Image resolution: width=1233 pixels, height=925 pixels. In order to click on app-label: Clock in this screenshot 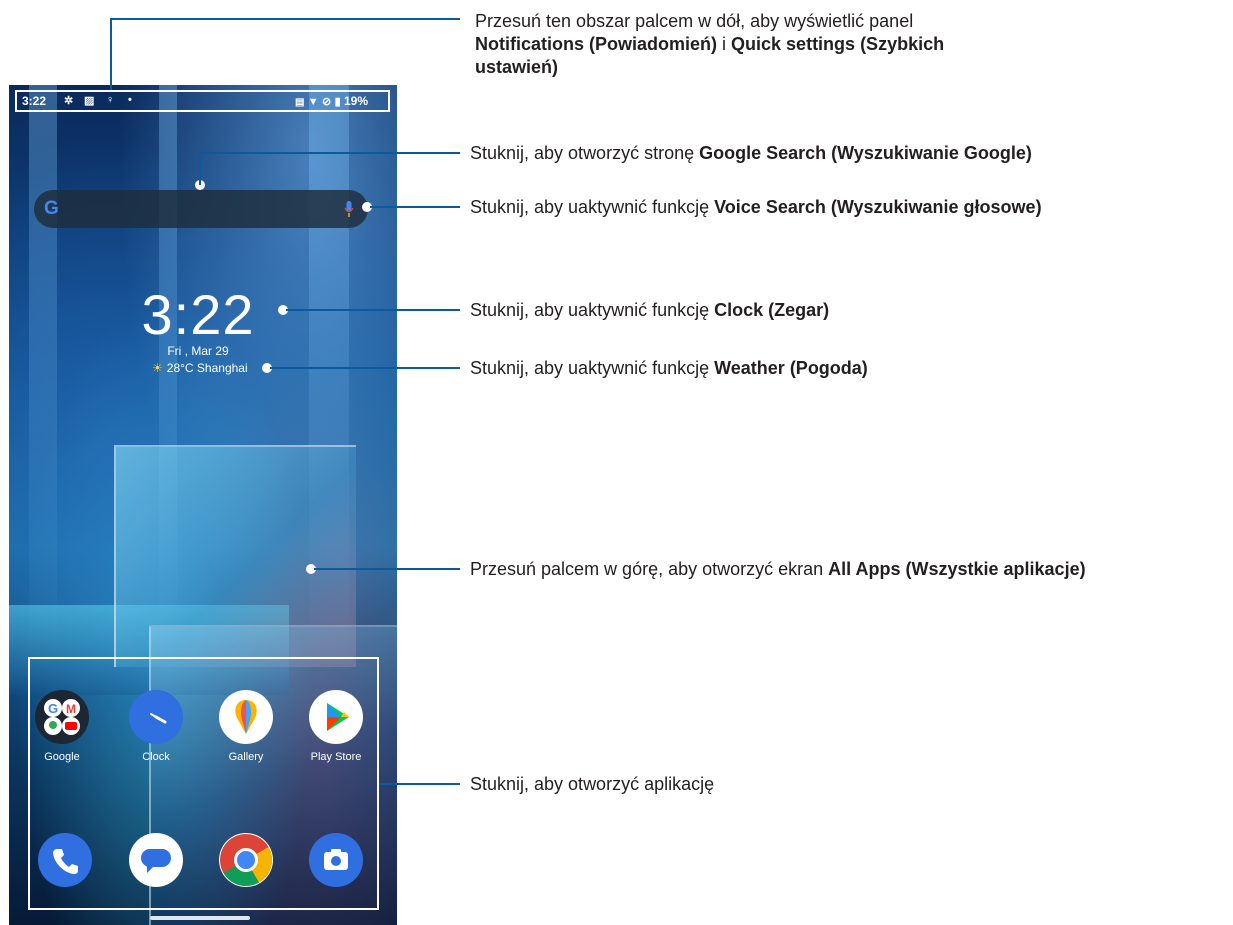, I will do `click(156, 757)`.